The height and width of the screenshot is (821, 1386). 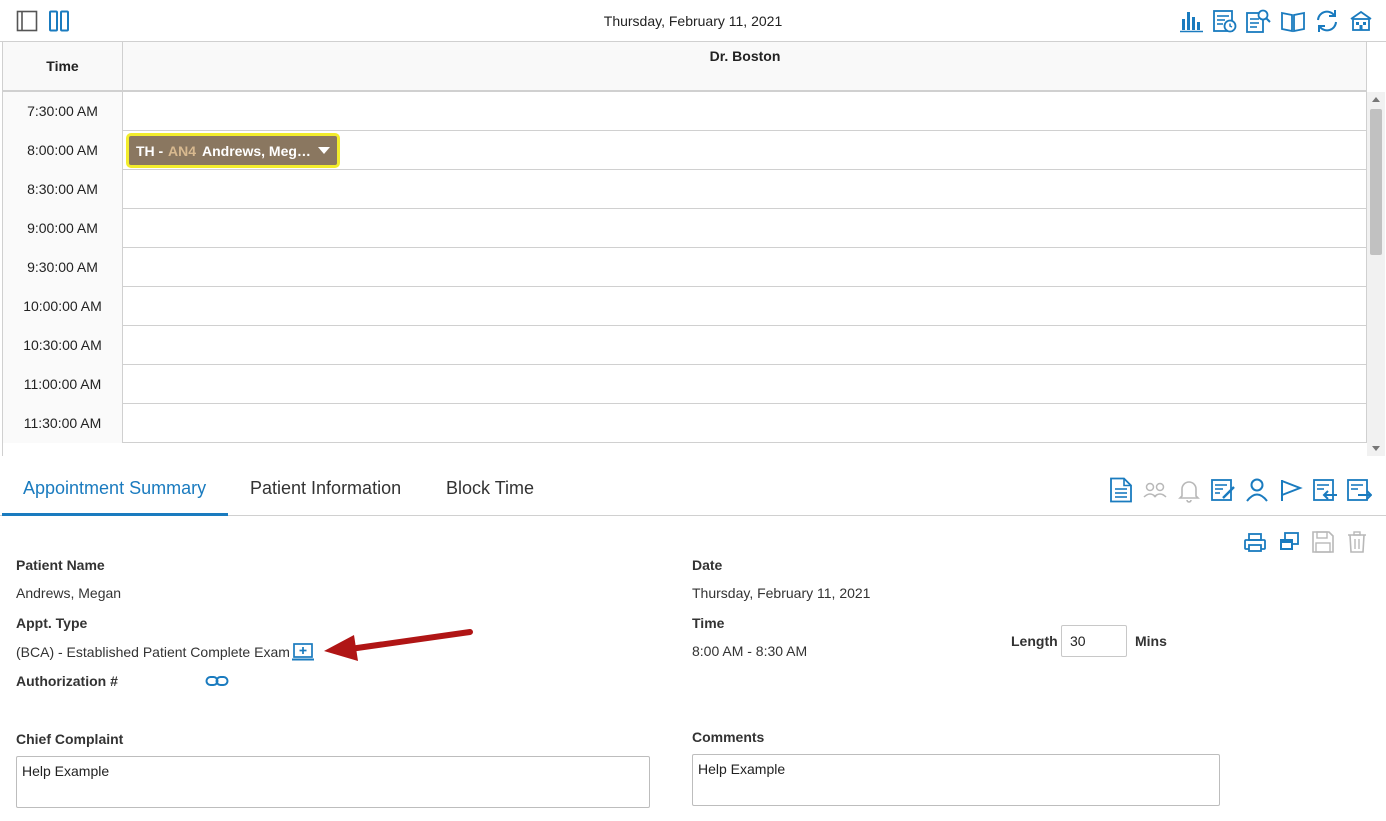 I want to click on time-slot-row: 9:30:00 AM, so click(x=685, y=267).